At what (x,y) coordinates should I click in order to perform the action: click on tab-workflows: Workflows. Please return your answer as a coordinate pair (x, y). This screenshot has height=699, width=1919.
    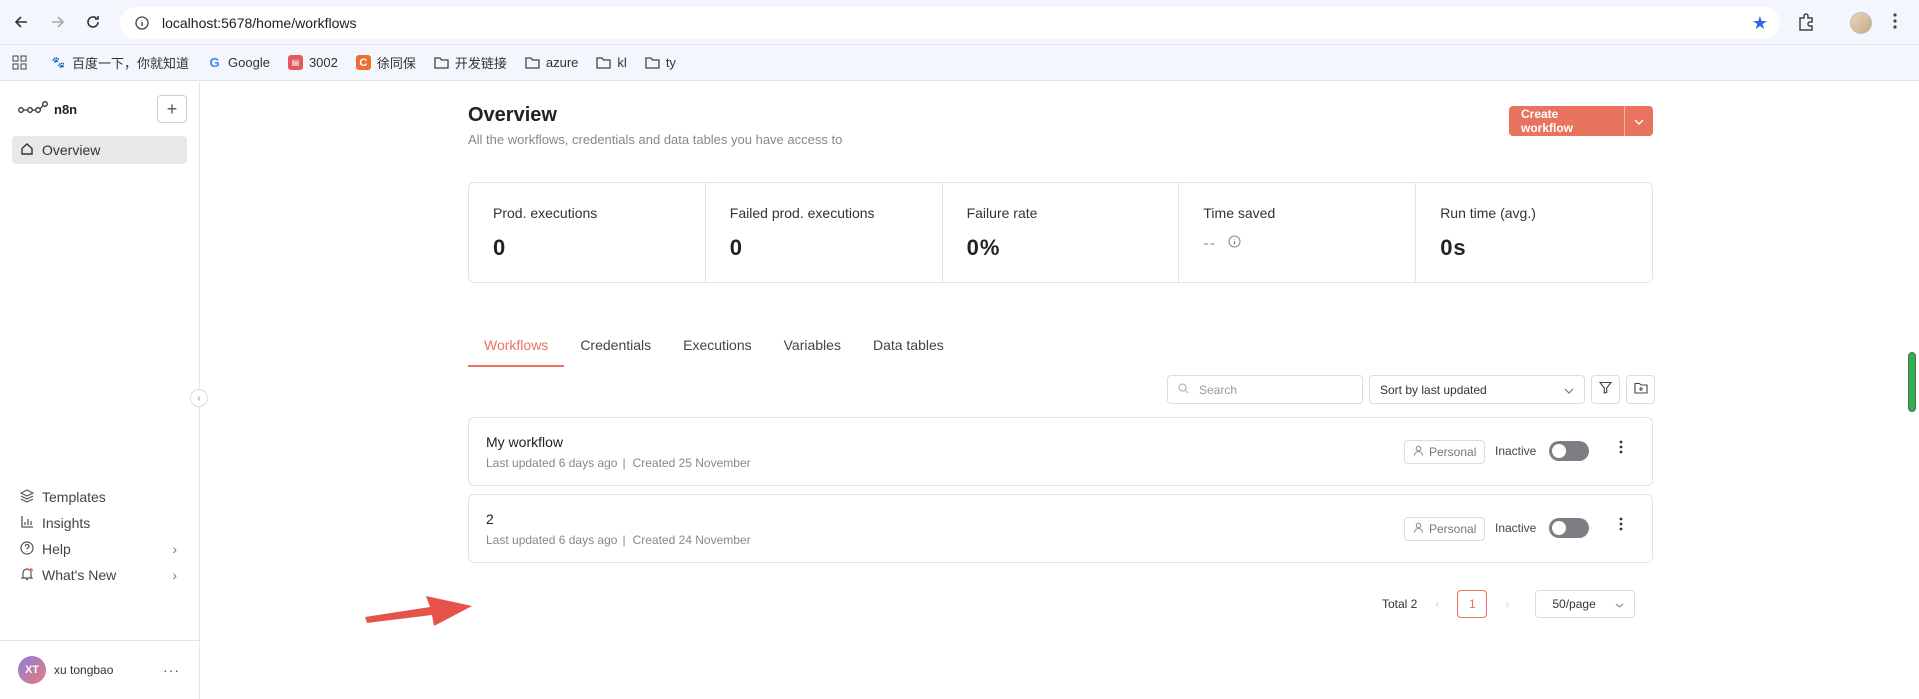
    Looking at the image, I should click on (516, 352).